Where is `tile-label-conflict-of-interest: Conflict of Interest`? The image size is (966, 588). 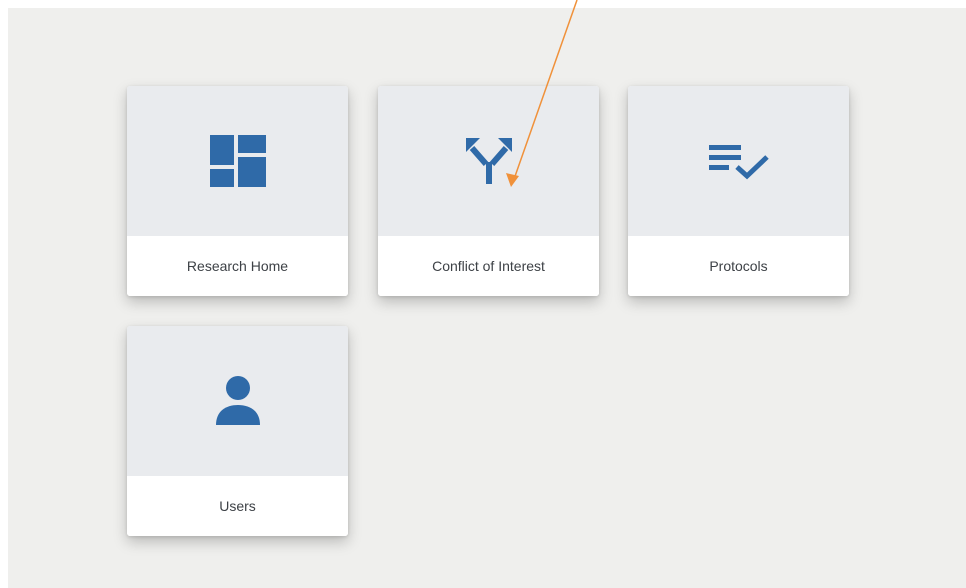 tile-label-conflict-of-interest: Conflict of Interest is located at coordinates (488, 266).